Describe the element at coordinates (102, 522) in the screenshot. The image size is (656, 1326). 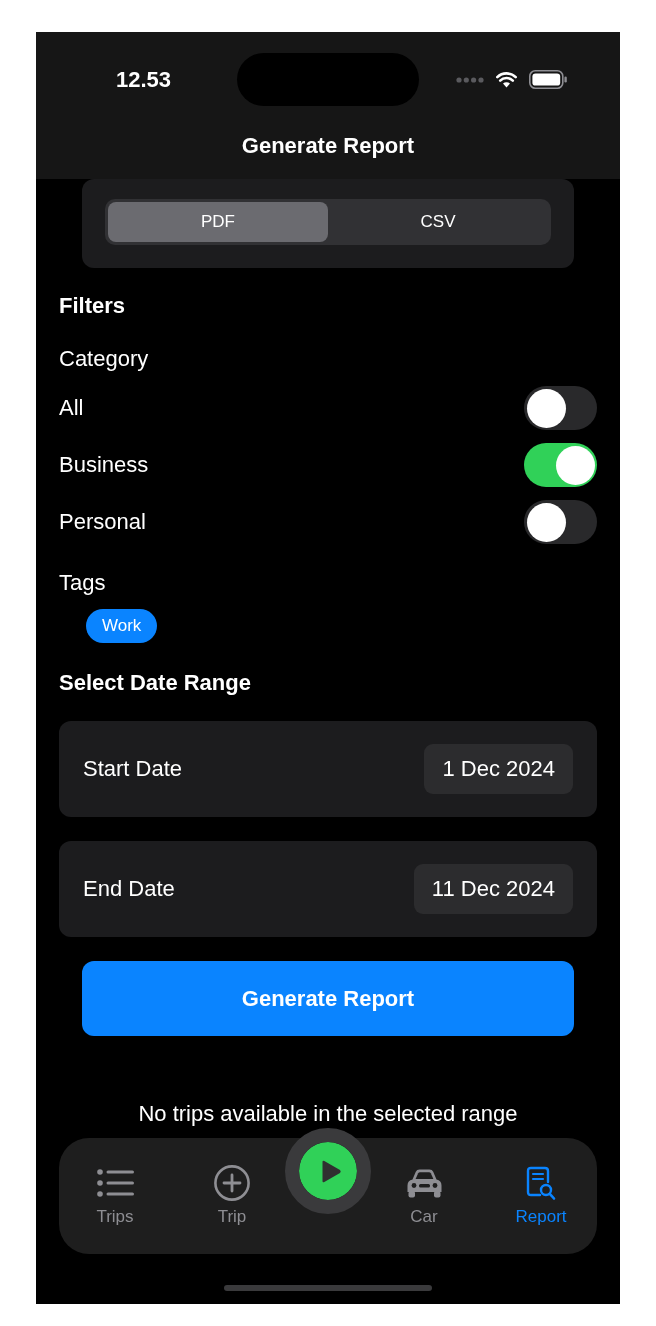
I see `category-option-label: Personal` at that location.